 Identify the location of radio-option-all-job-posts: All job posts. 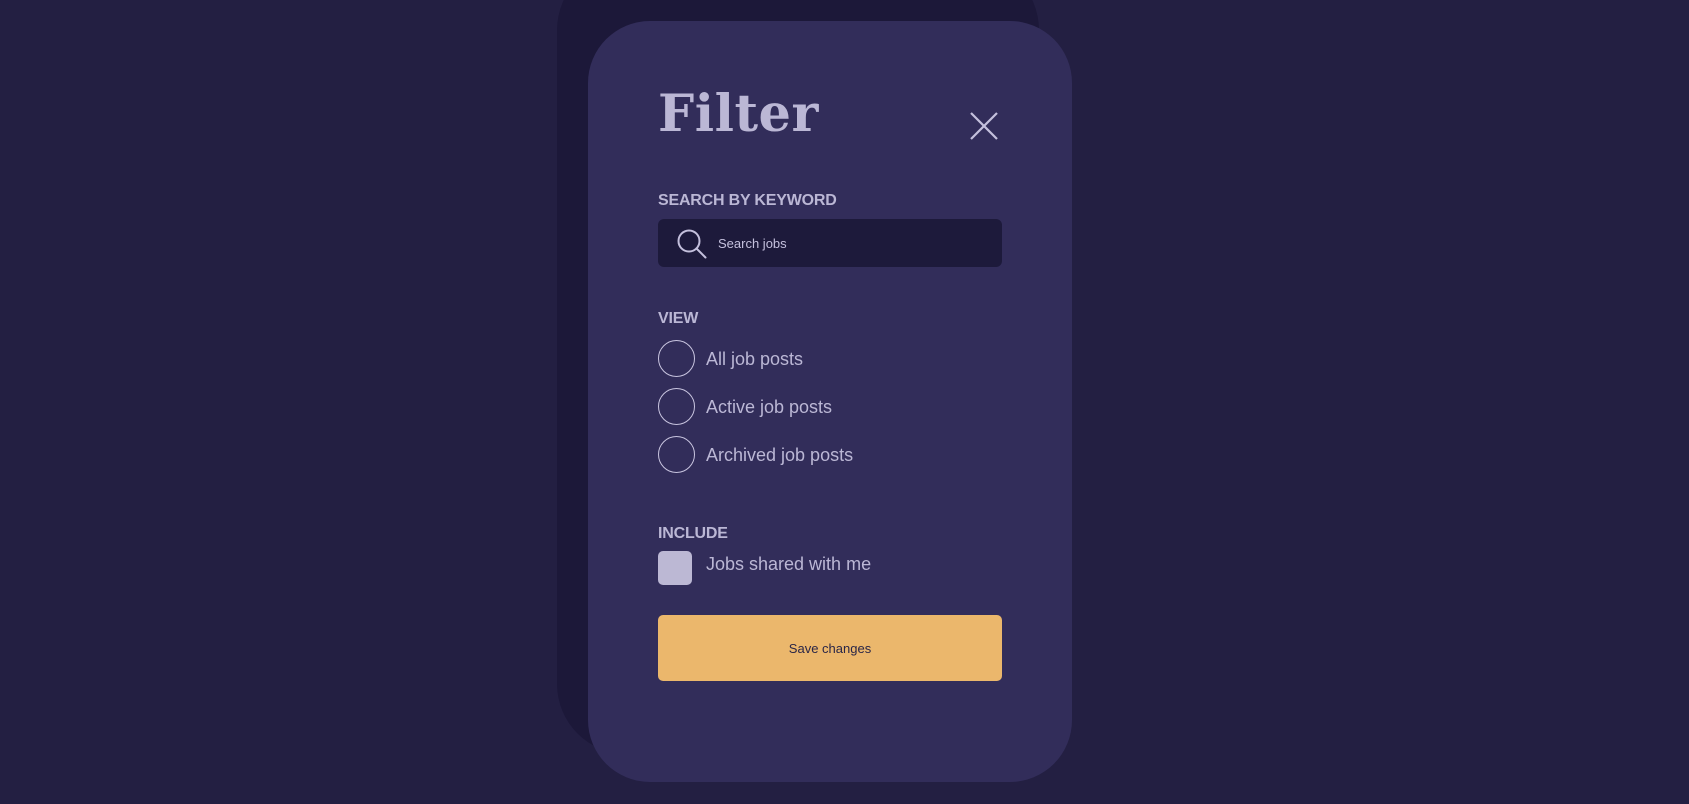
(808, 360).